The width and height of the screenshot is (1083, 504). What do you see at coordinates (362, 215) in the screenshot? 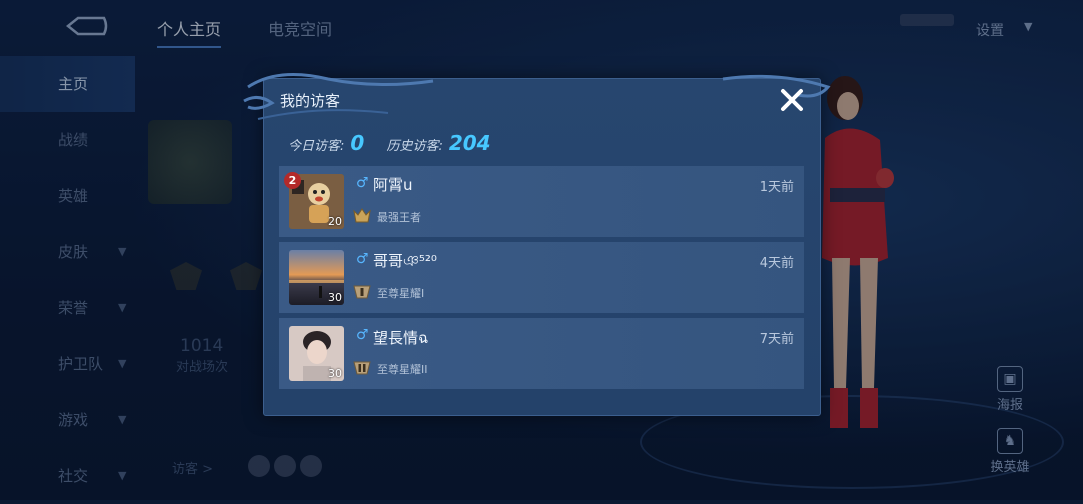
I see `rank-crown-icon` at bounding box center [362, 215].